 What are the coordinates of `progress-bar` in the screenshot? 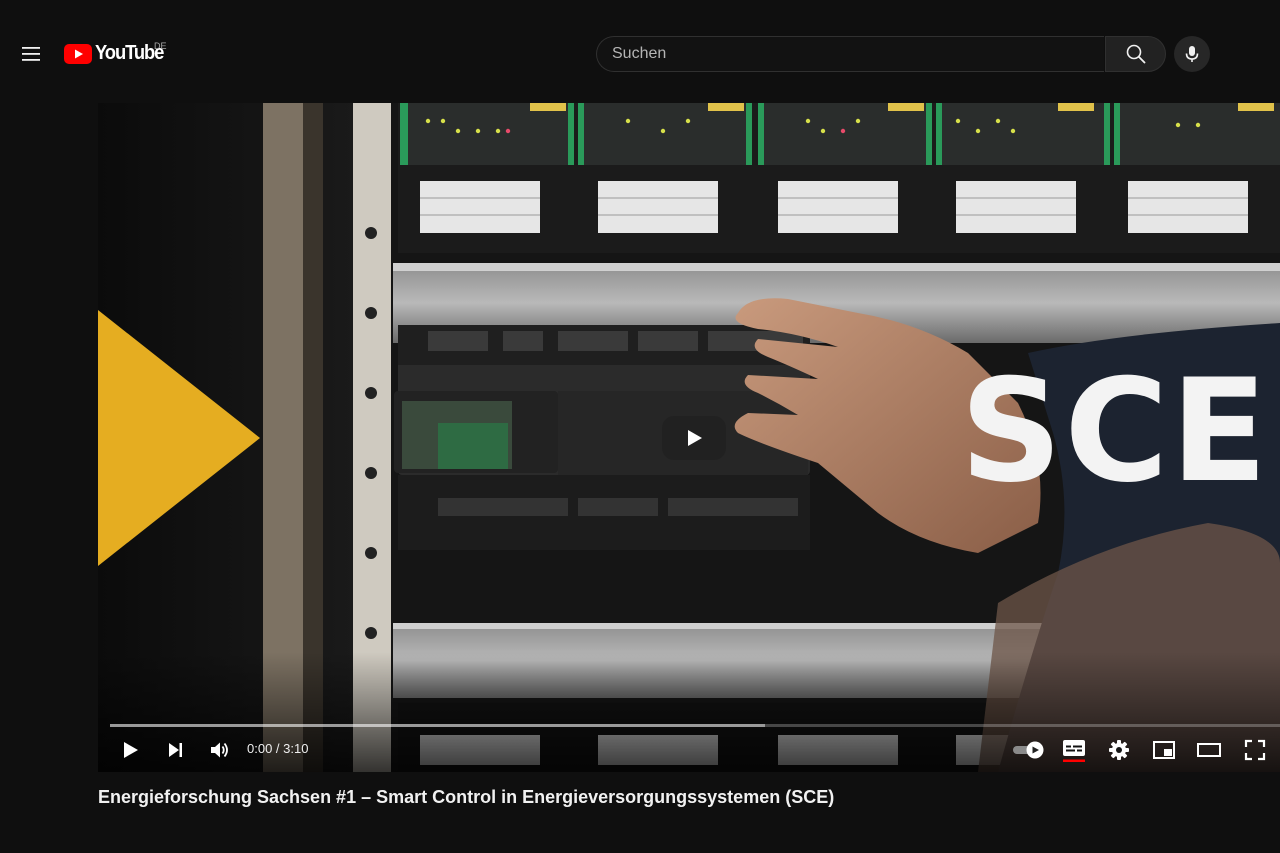 It's located at (695, 725).